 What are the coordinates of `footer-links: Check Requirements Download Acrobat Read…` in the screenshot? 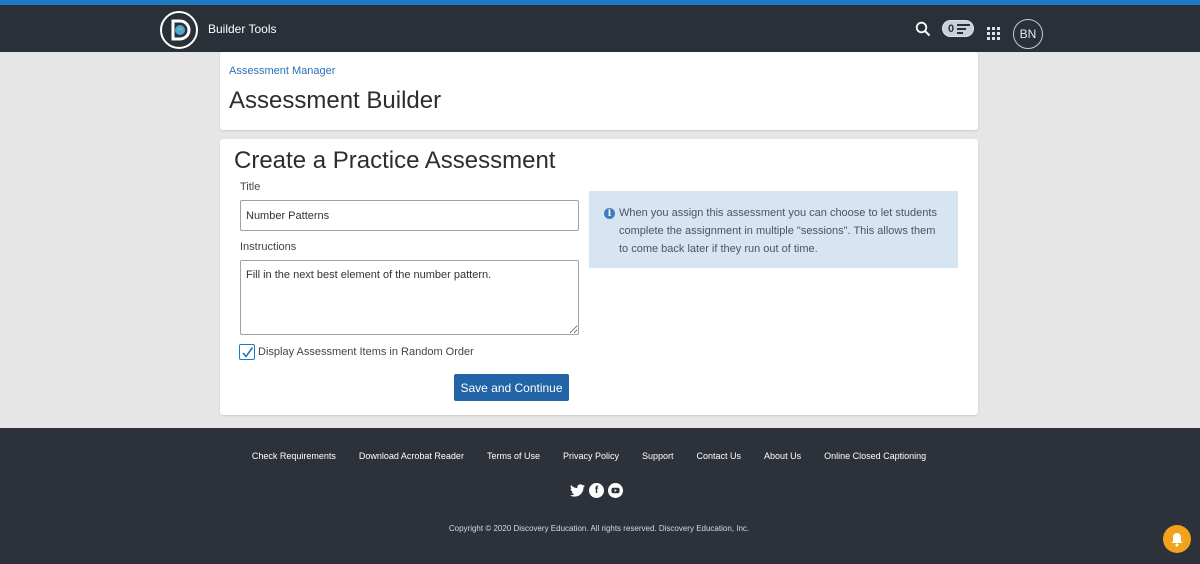 It's located at (589, 456).